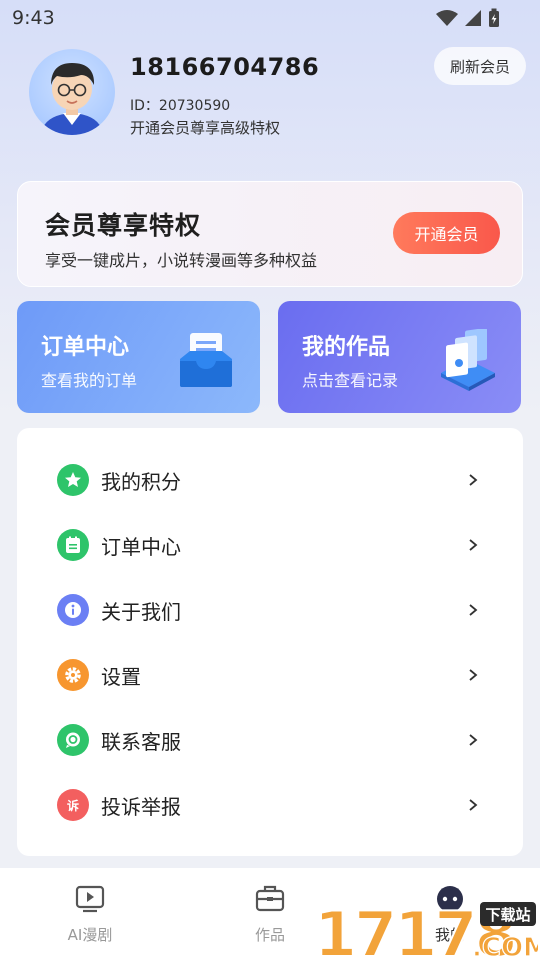 The height and width of the screenshot is (960, 540). I want to click on status-time: 9:43, so click(33, 18).